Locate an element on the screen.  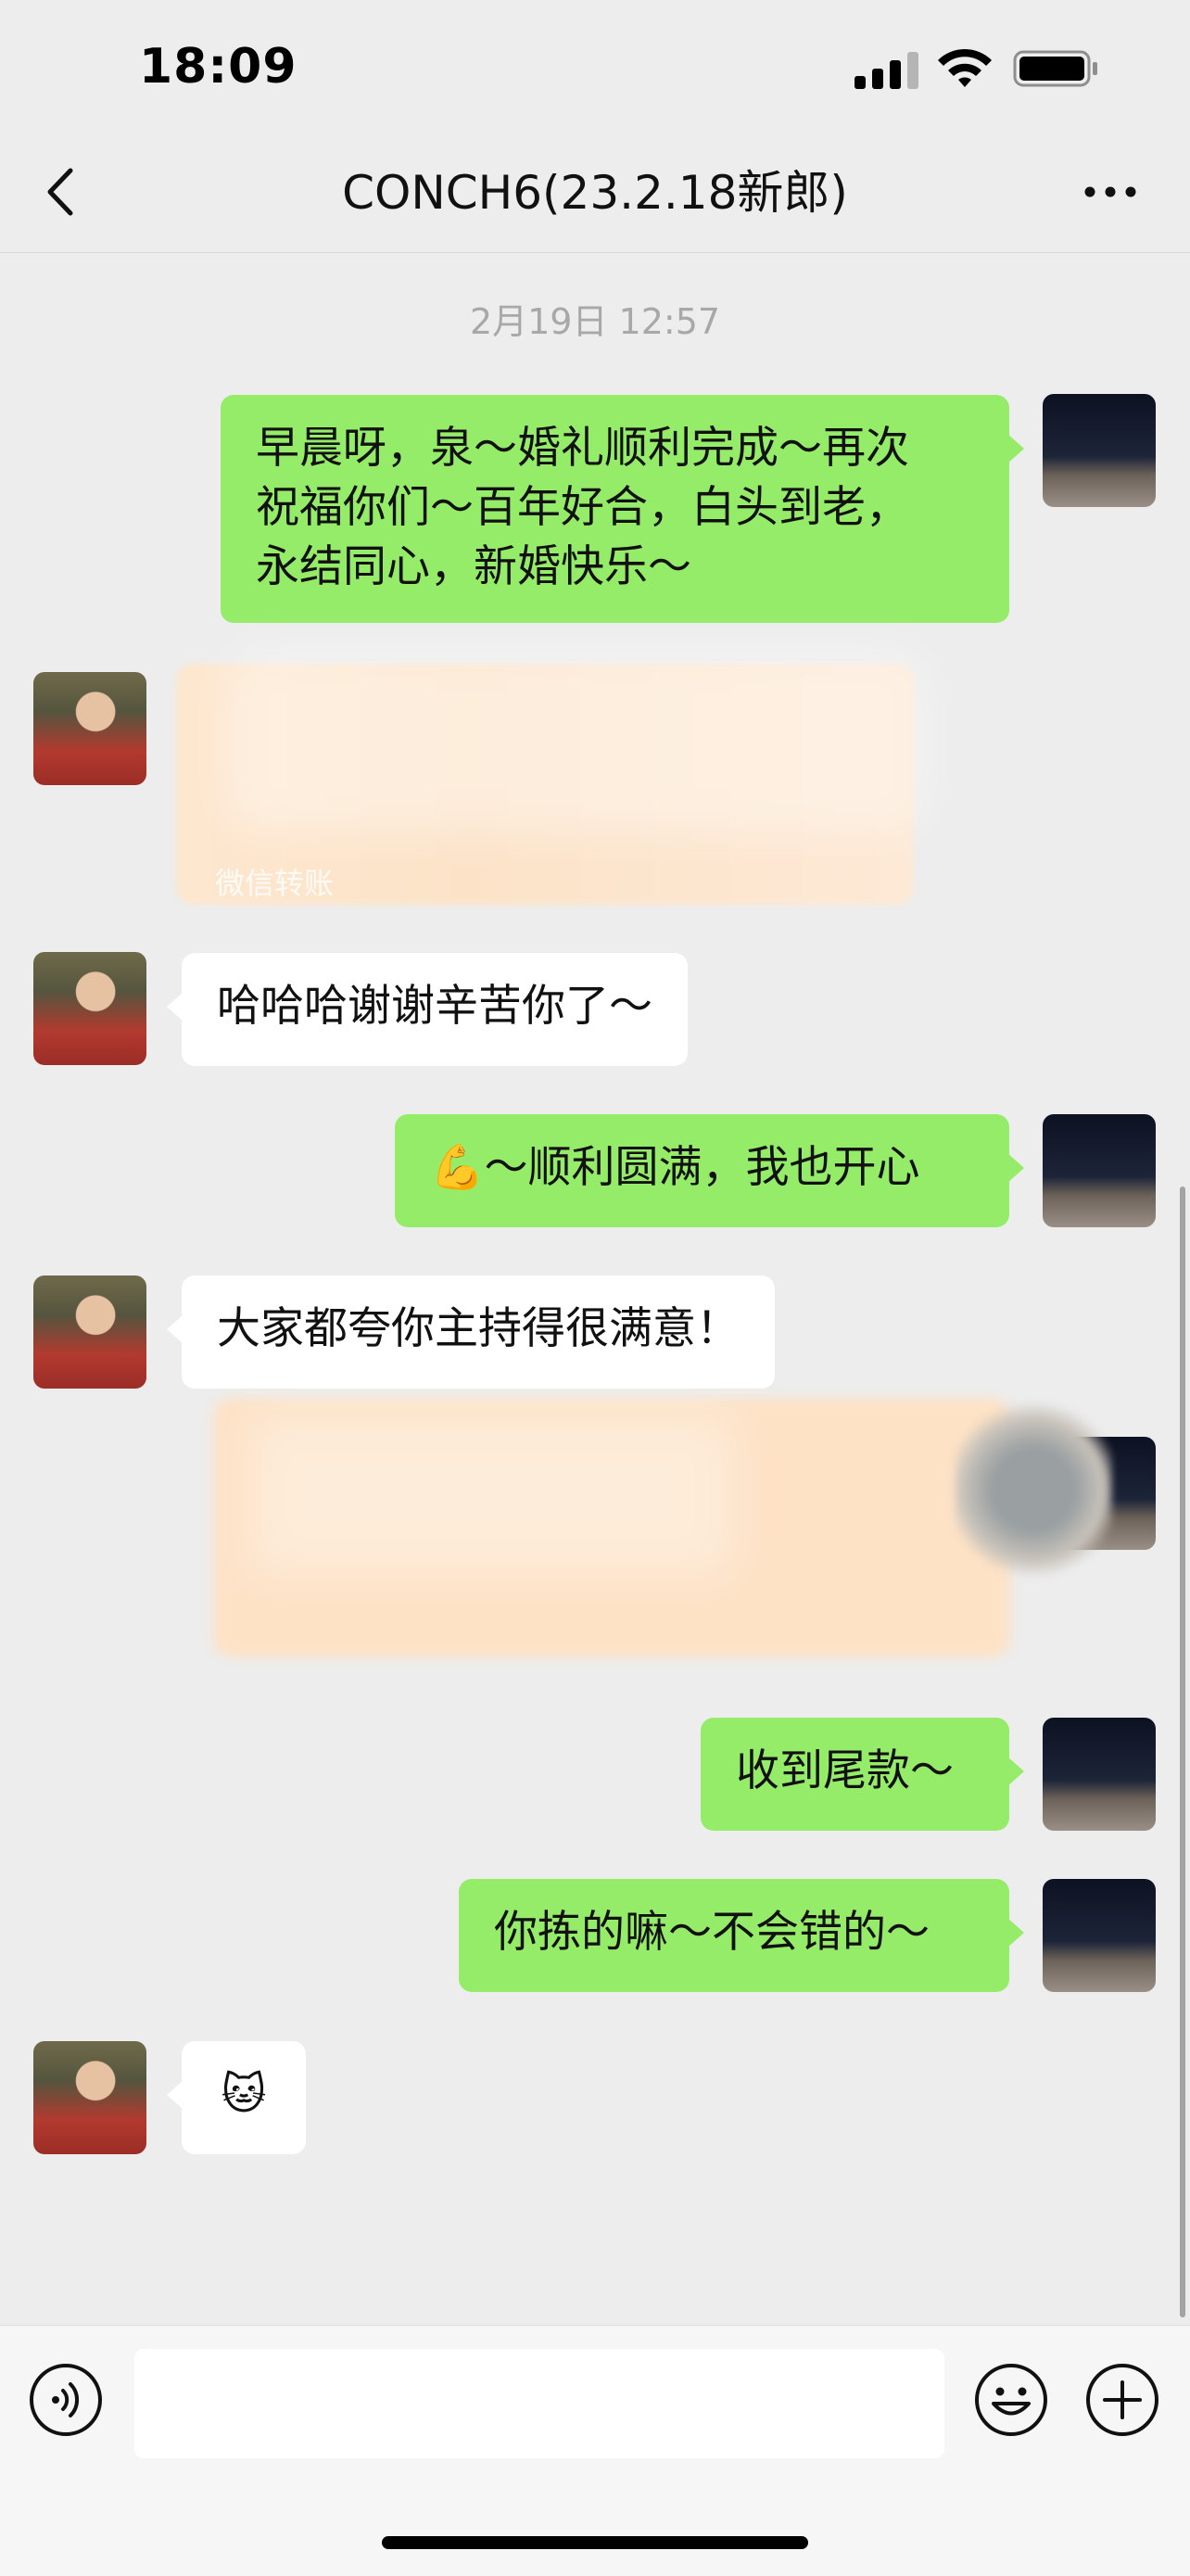
message-input is located at coordinates (539, 2403).